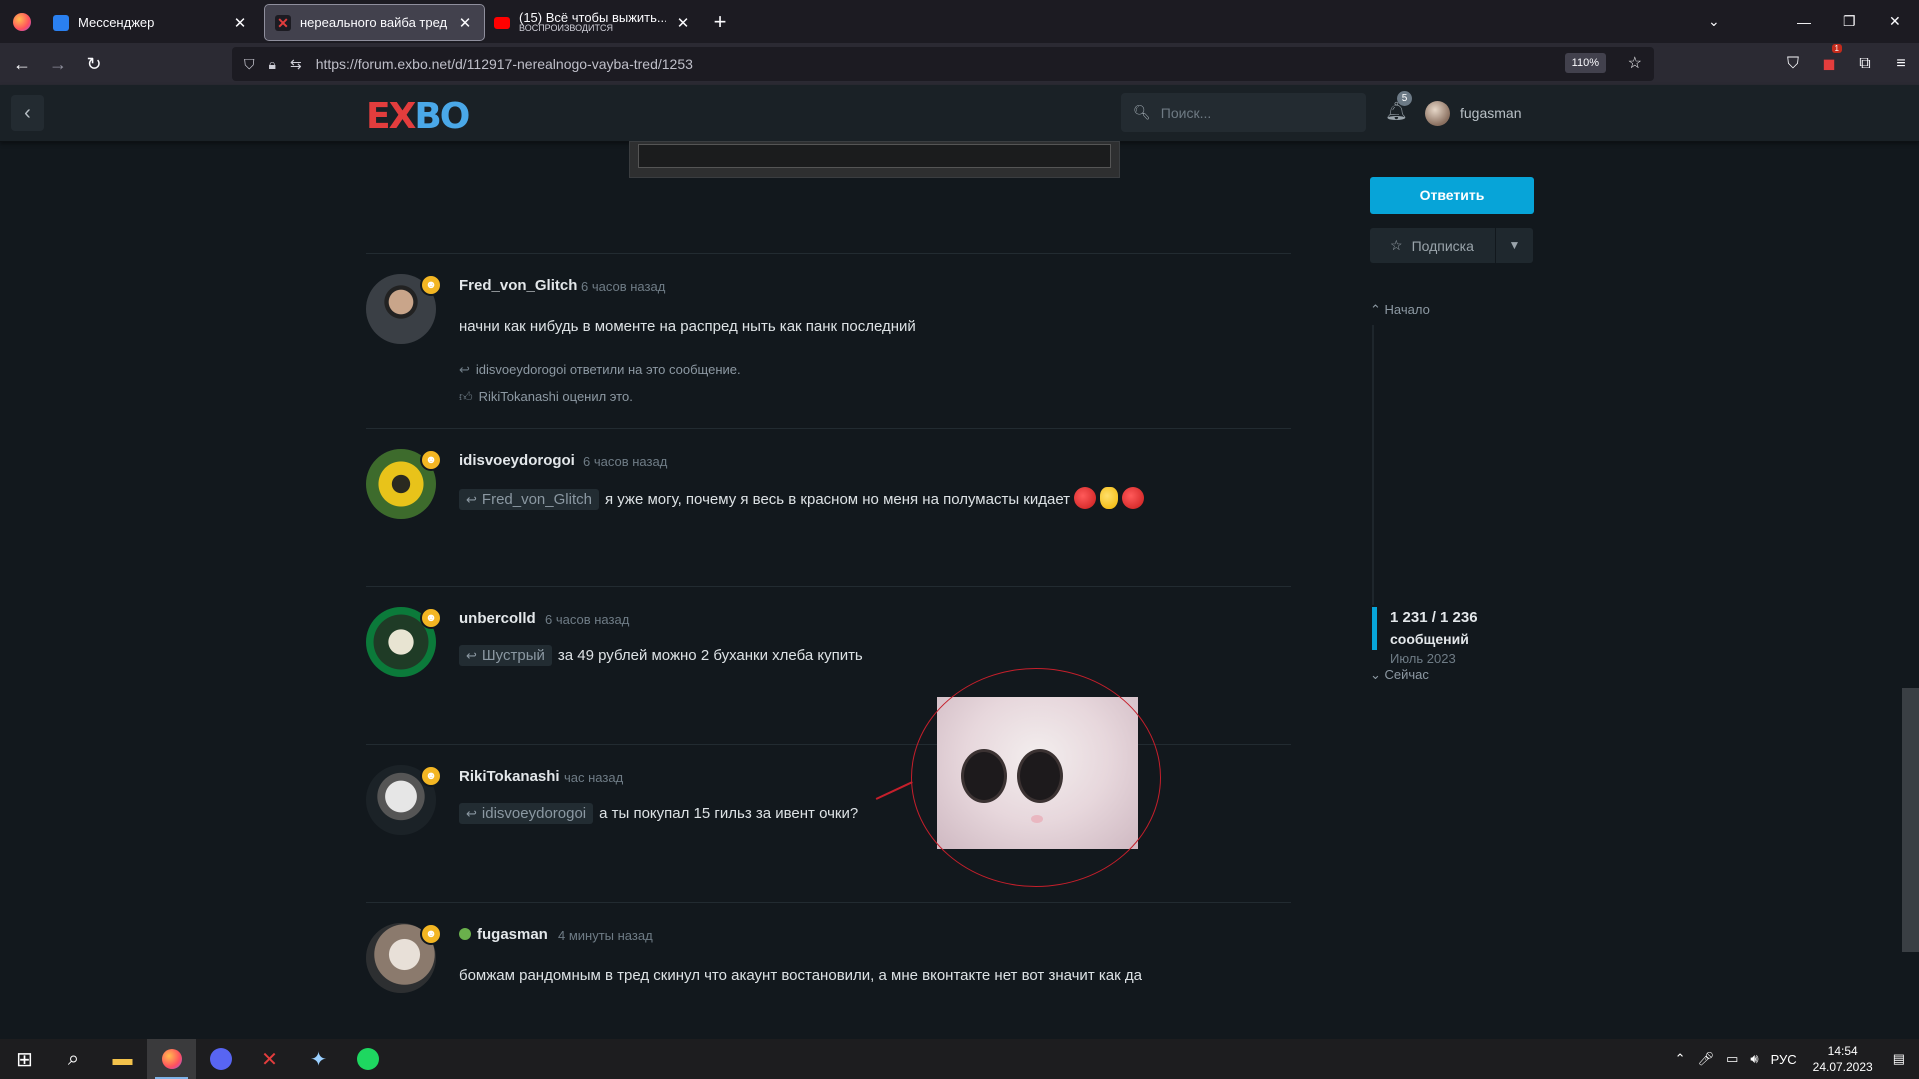  Describe the element at coordinates (151, 22) in the screenshot. I see `tab-messenger: Мессенджер ✕` at that location.